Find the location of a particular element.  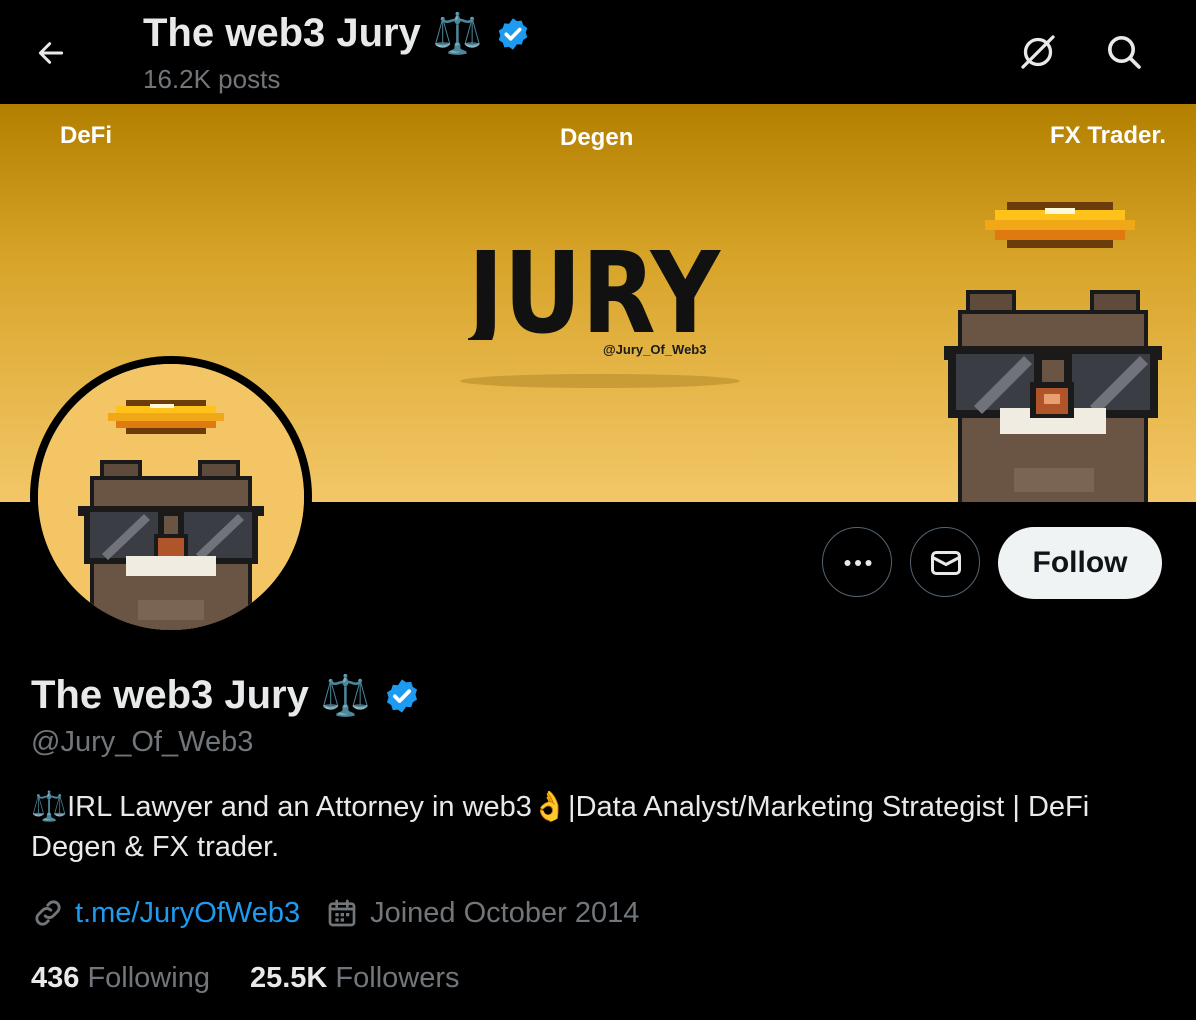

back-arrow-icon is located at coordinates (51, 53).